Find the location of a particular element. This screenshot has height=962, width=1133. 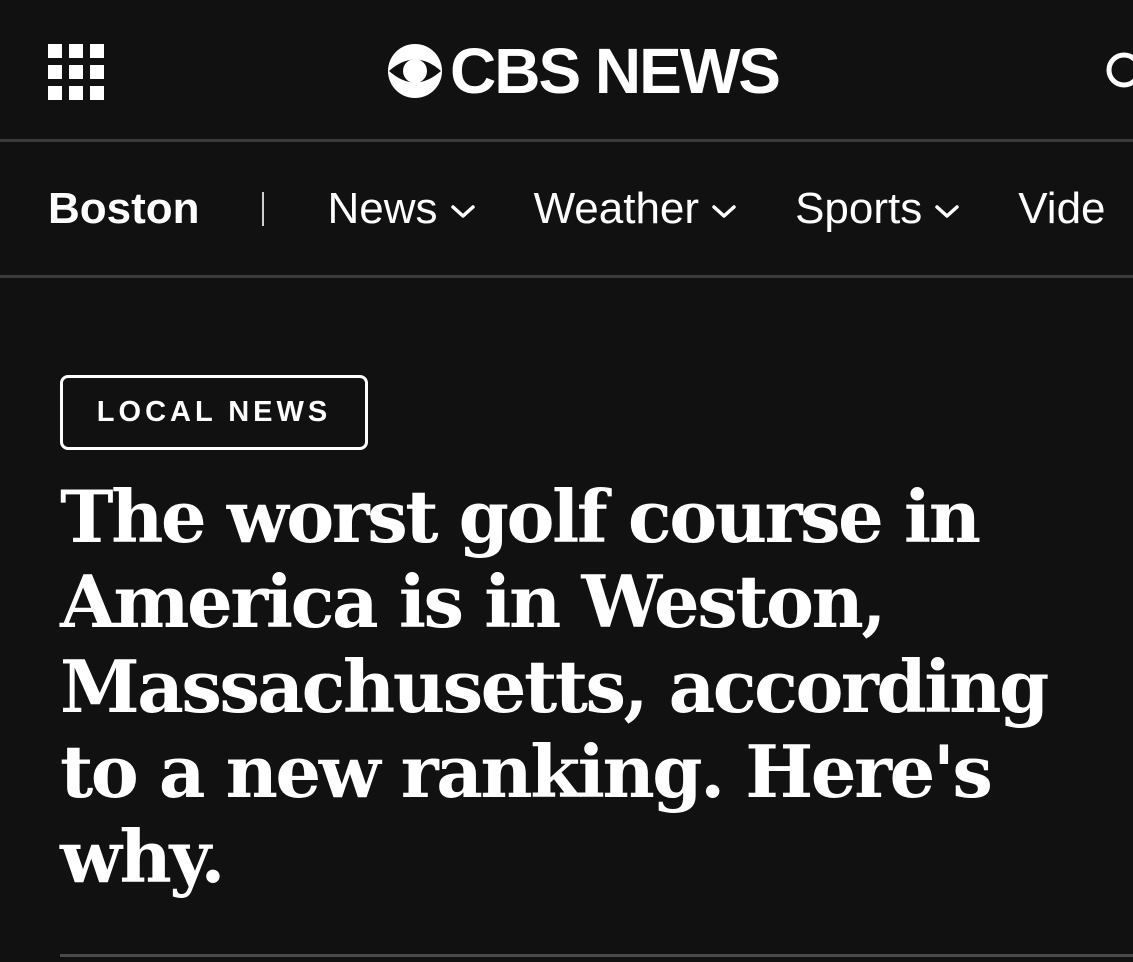

nav-item-label: Weather is located at coordinates (616, 208).